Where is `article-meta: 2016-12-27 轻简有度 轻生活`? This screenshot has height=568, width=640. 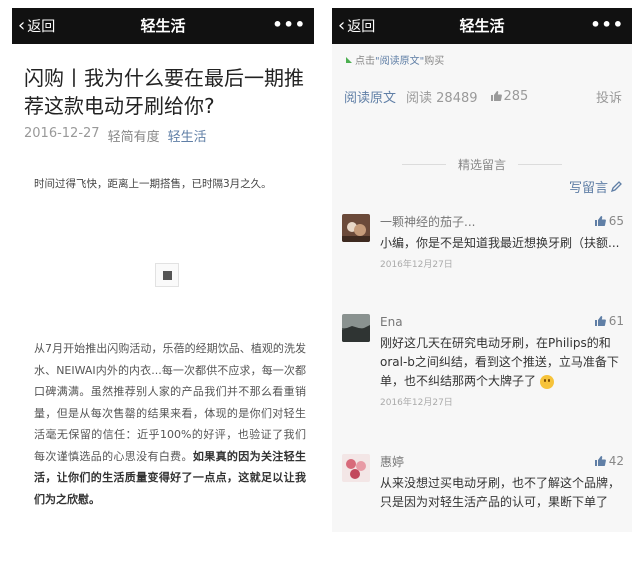 article-meta: 2016-12-27 轻简有度 轻生活 is located at coordinates (115, 135).